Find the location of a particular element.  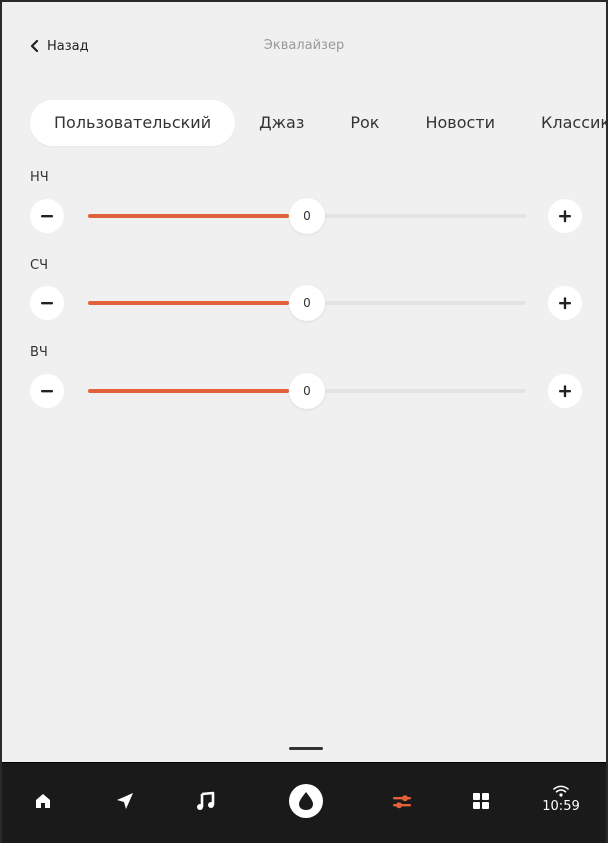

band-high-slider-fill is located at coordinates (188, 391).